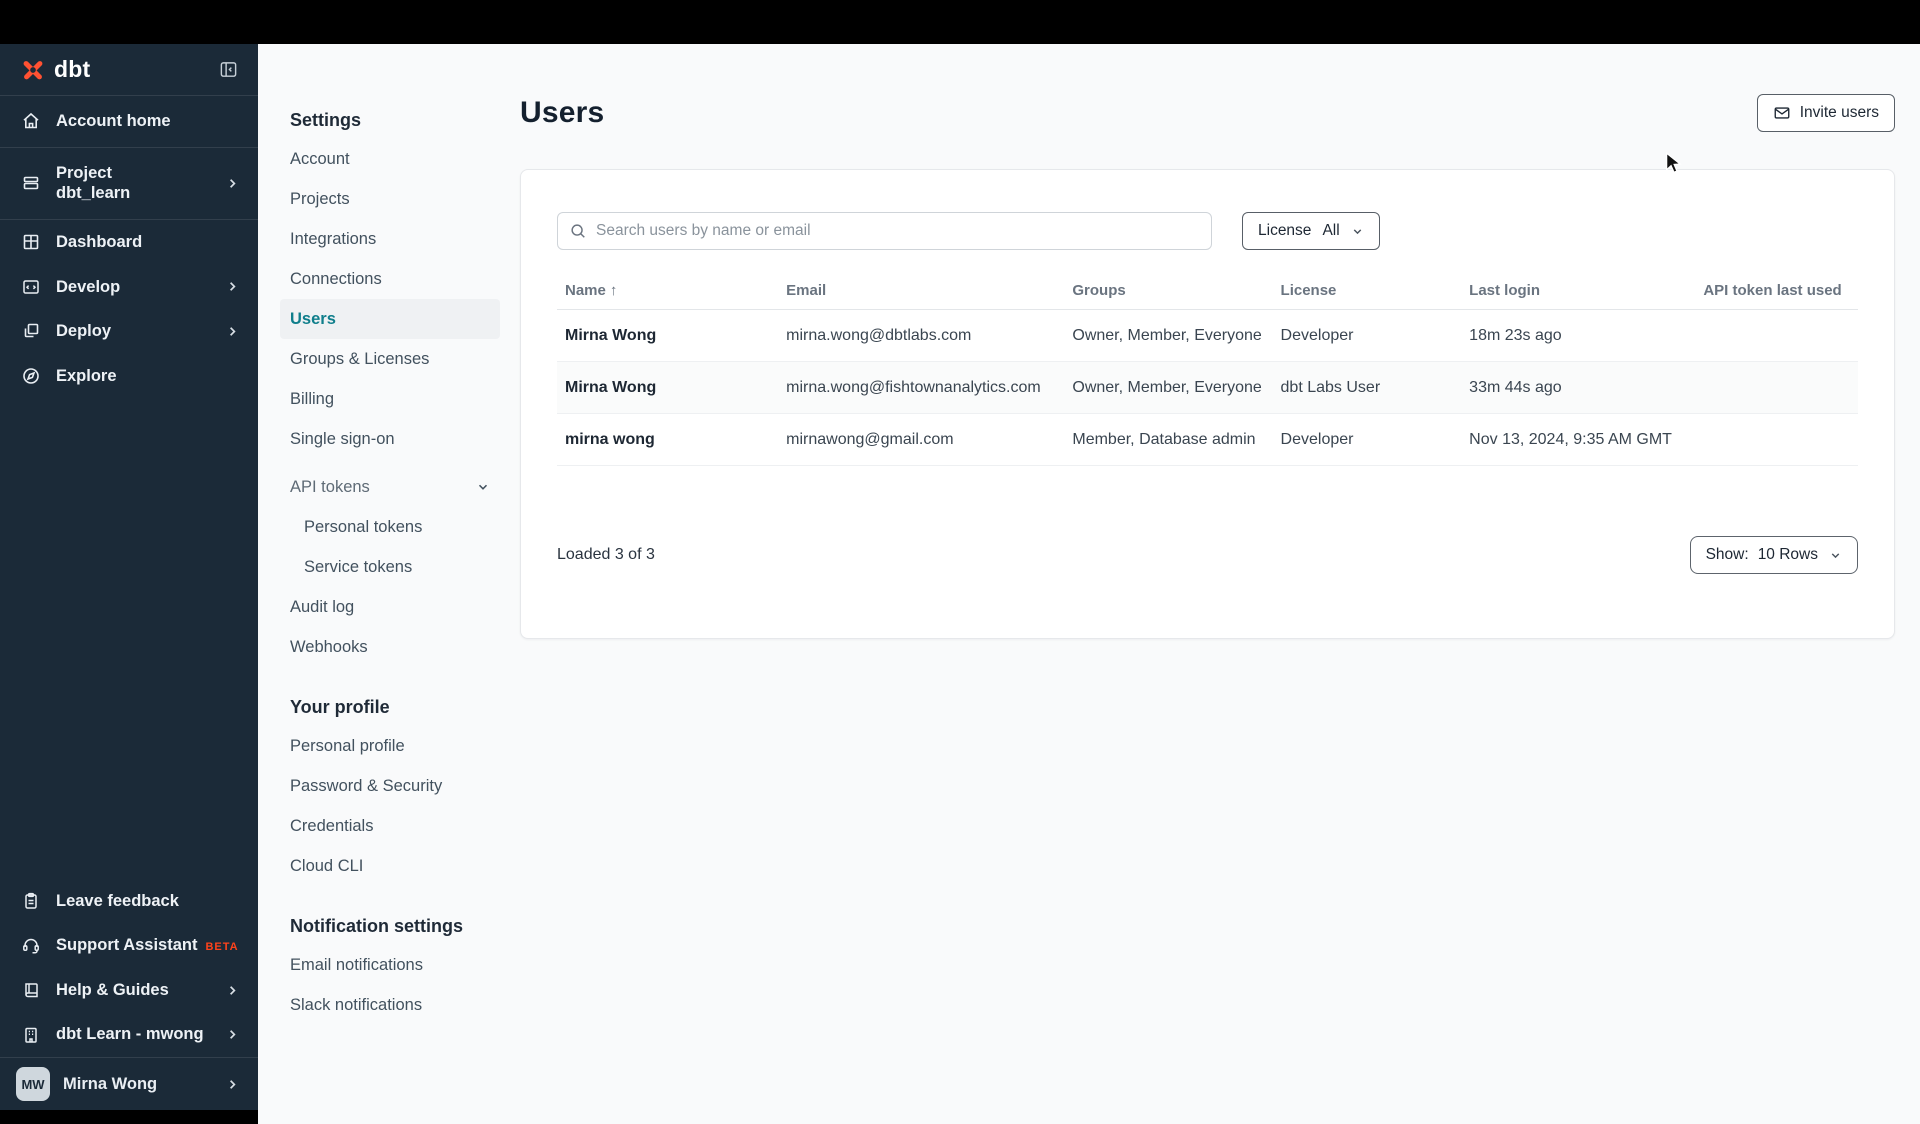 The image size is (1920, 1124). I want to click on settings-nav-webhooks: Webhooks, so click(390, 647).